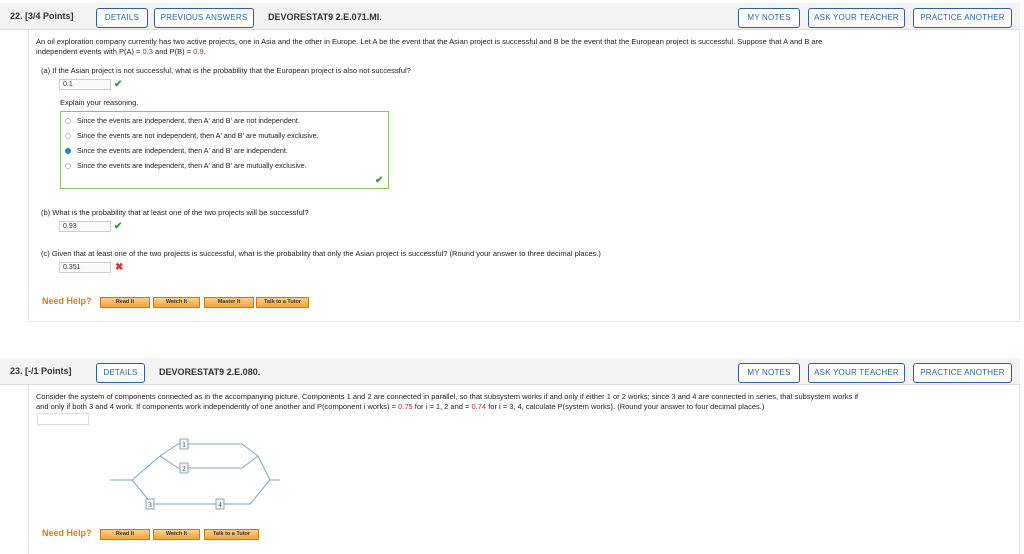 This screenshot has width=1024, height=554. What do you see at coordinates (122, 18) in the screenshot?
I see `q22-details-button: DETAILS` at bounding box center [122, 18].